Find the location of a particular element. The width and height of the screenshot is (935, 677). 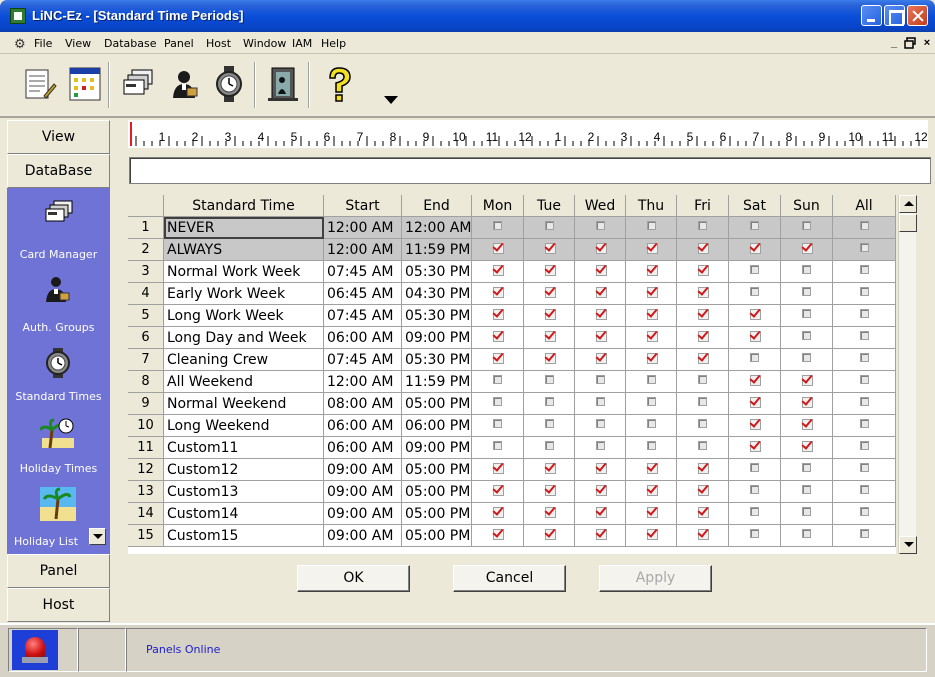

table-vertical-scrollbar is located at coordinates (907, 374).